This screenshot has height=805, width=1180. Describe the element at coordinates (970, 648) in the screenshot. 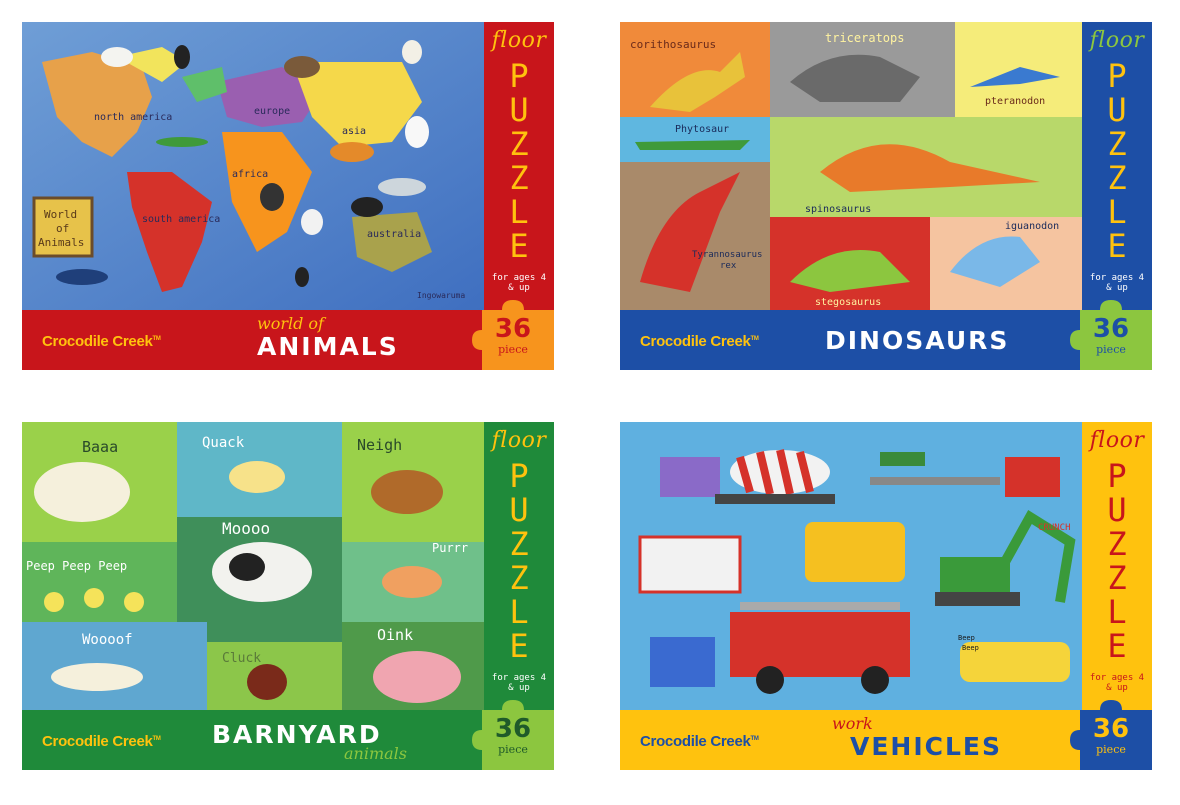

I see `label-beep-2: Beep` at that location.